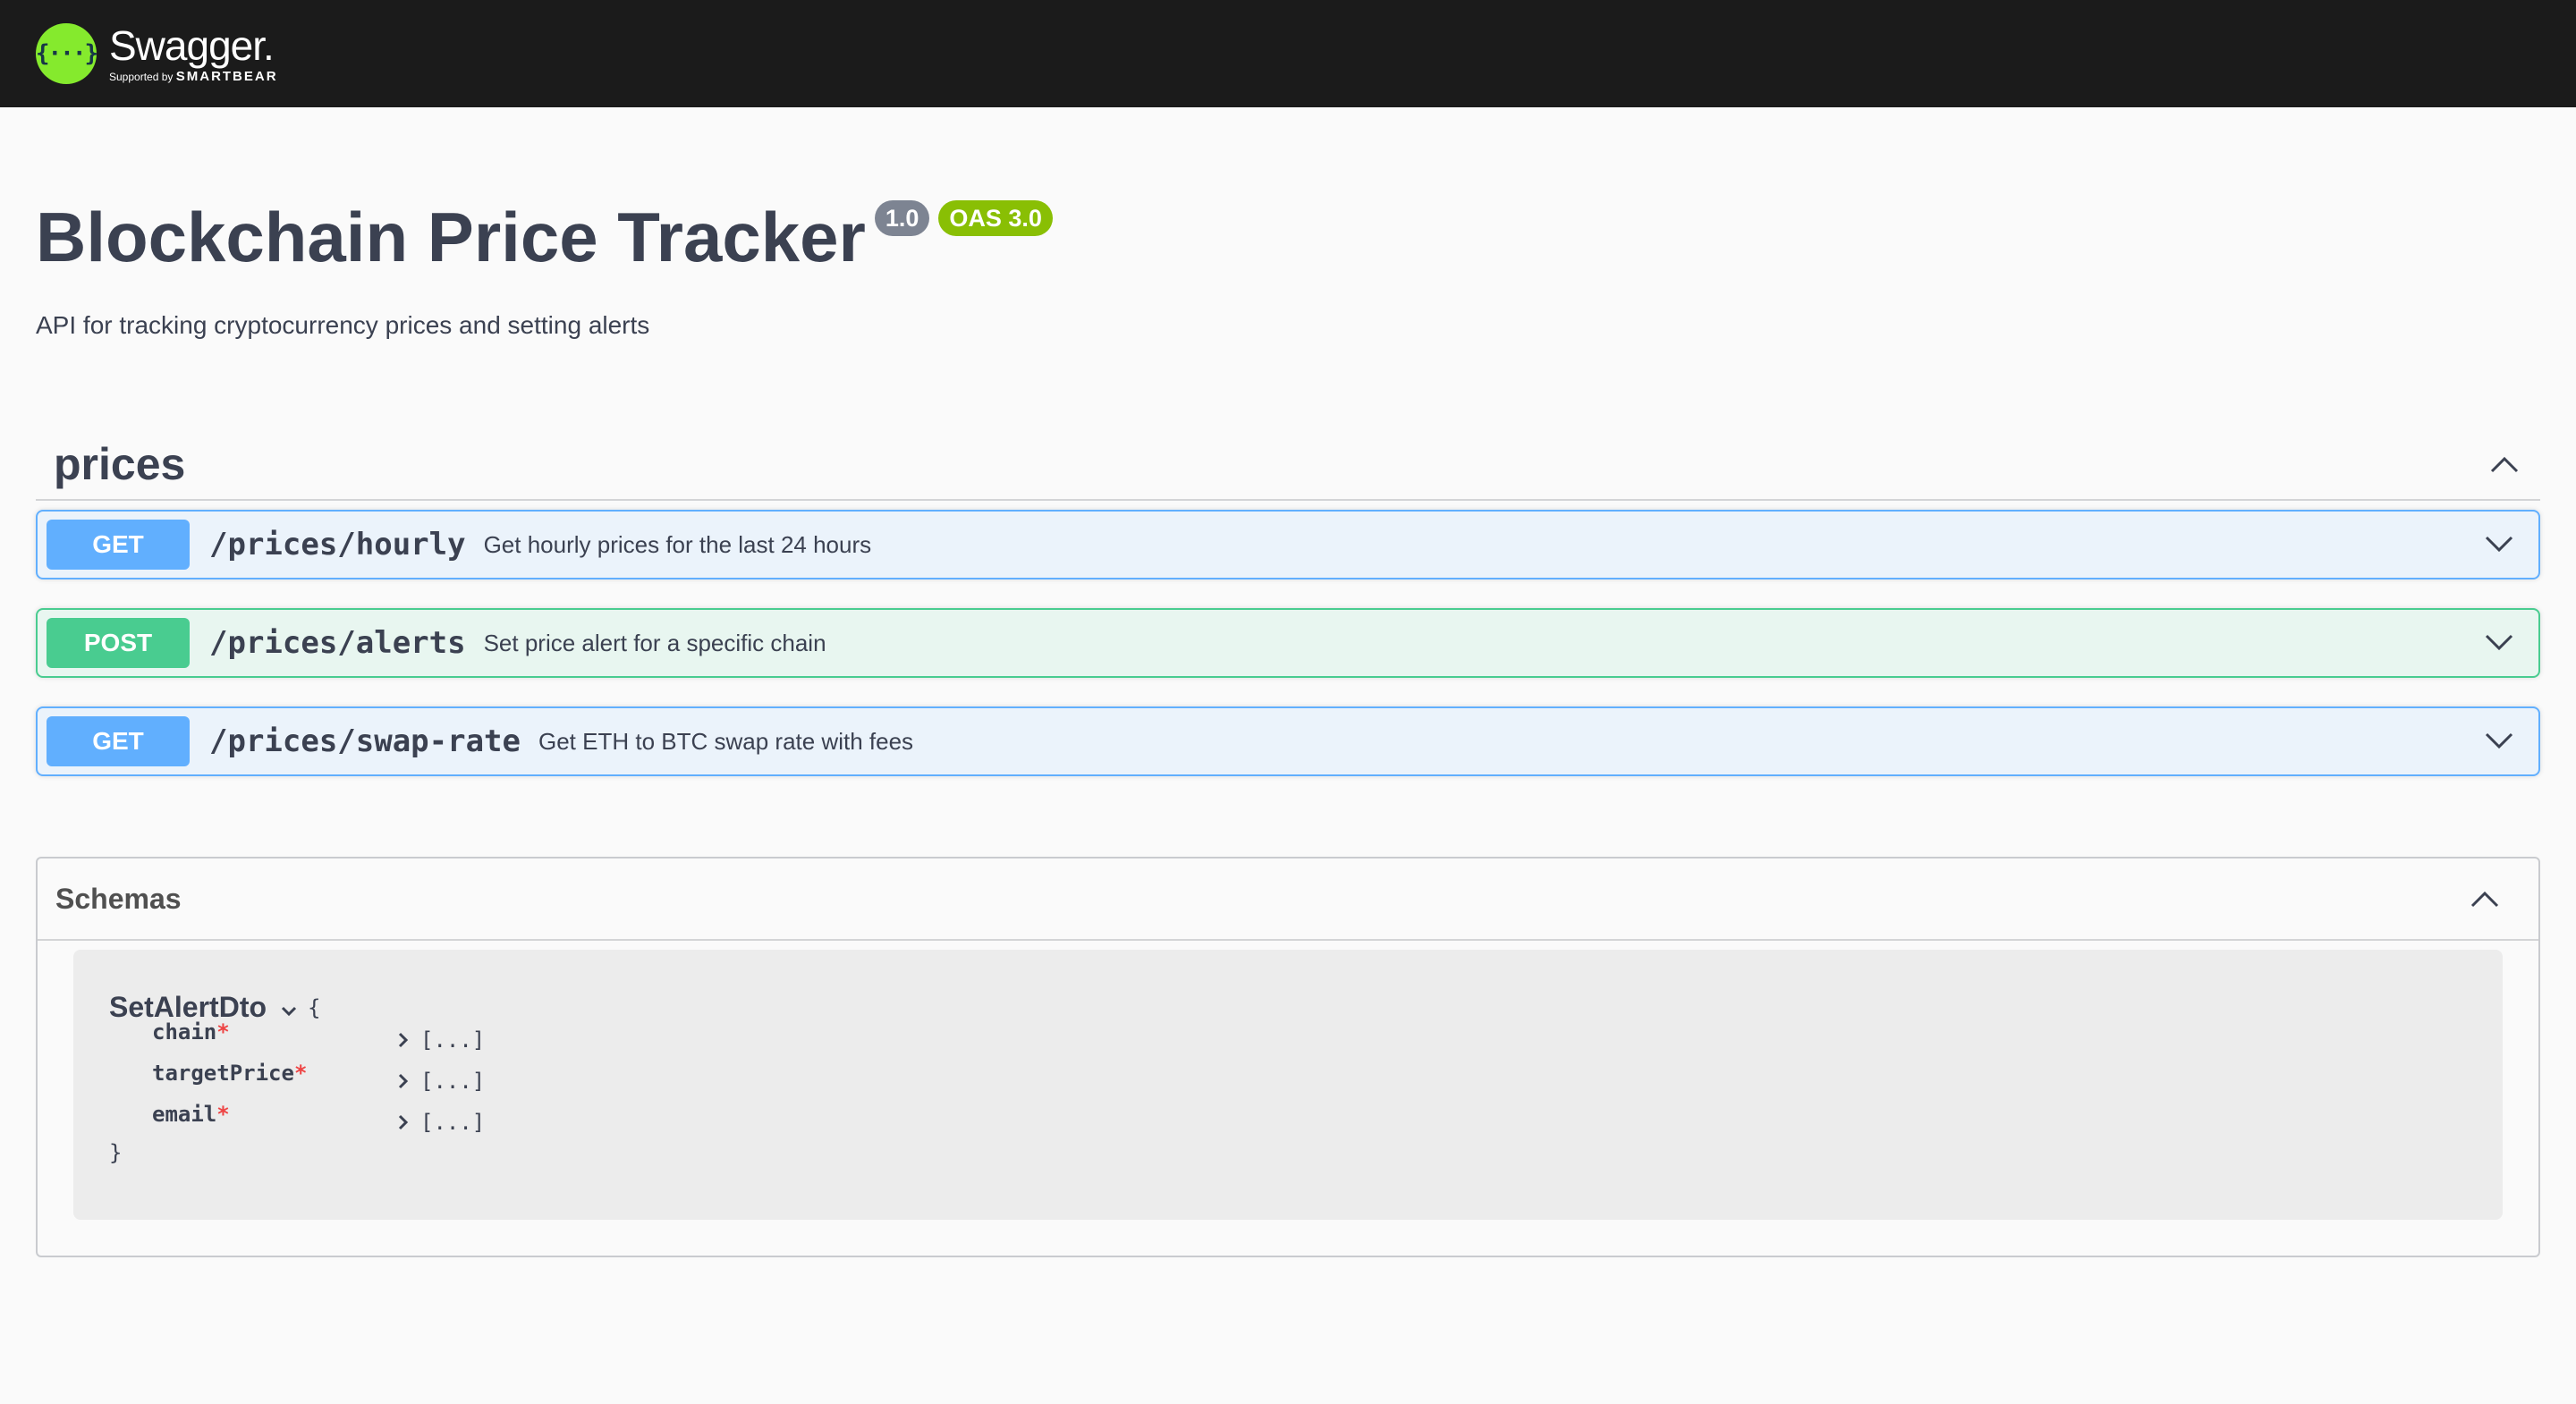 This screenshot has height=1404, width=2576. Describe the element at coordinates (118, 899) in the screenshot. I see `schemas-title: Schemas` at that location.